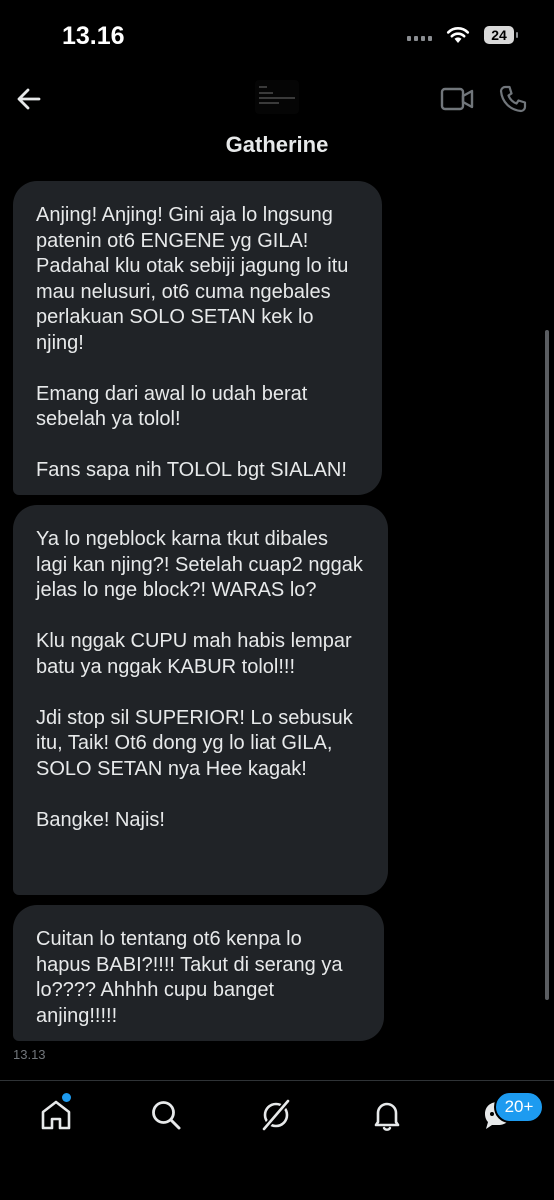  Describe the element at coordinates (277, 36) in the screenshot. I see `status-bar: 13.16 24` at that location.